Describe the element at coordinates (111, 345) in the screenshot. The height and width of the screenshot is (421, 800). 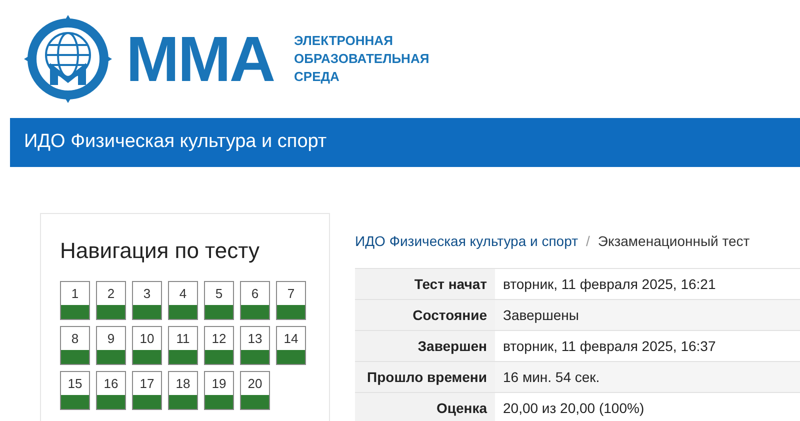
I see `question-button: 9` at that location.